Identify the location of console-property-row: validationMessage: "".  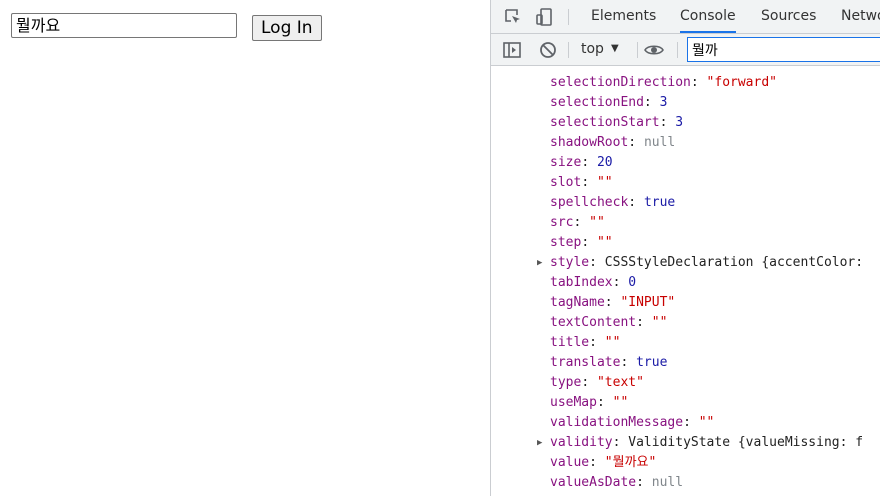
(632, 423).